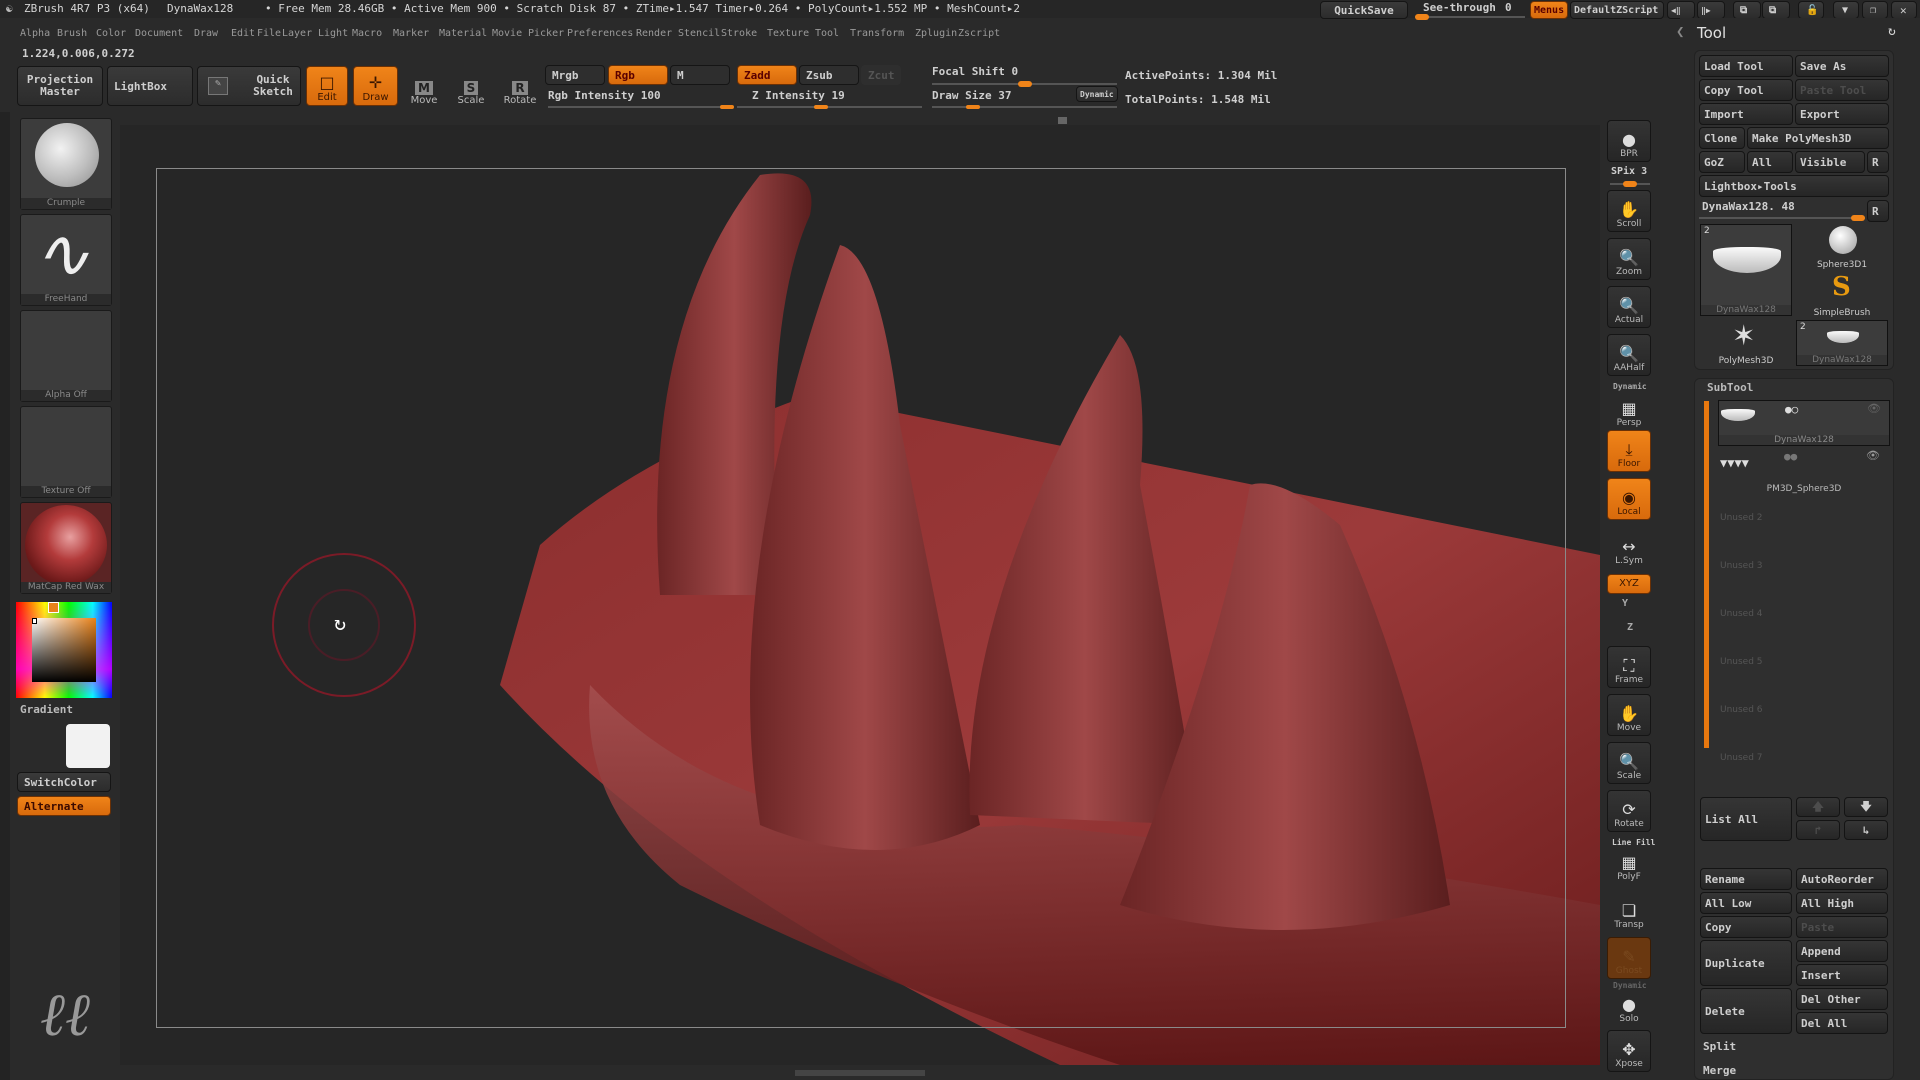 This screenshot has height=1080, width=1920. What do you see at coordinates (1097, 94) in the screenshot?
I see `dynamic-size-button: Dynamic` at bounding box center [1097, 94].